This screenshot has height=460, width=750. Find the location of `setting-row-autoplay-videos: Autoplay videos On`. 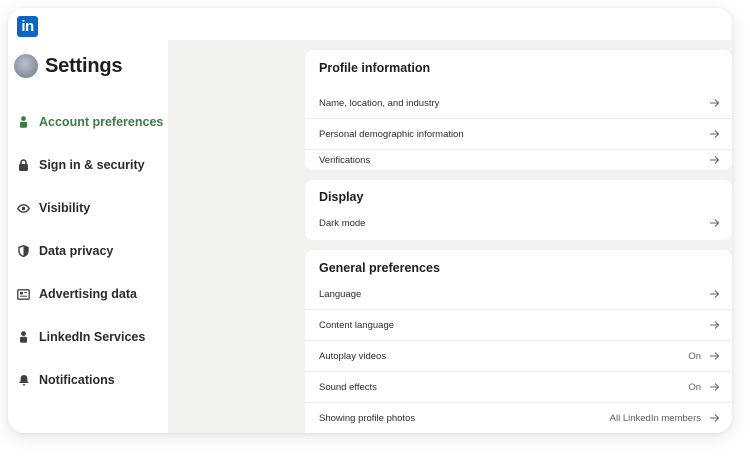

setting-row-autoplay-videos: Autoplay videos On is located at coordinates (518, 356).